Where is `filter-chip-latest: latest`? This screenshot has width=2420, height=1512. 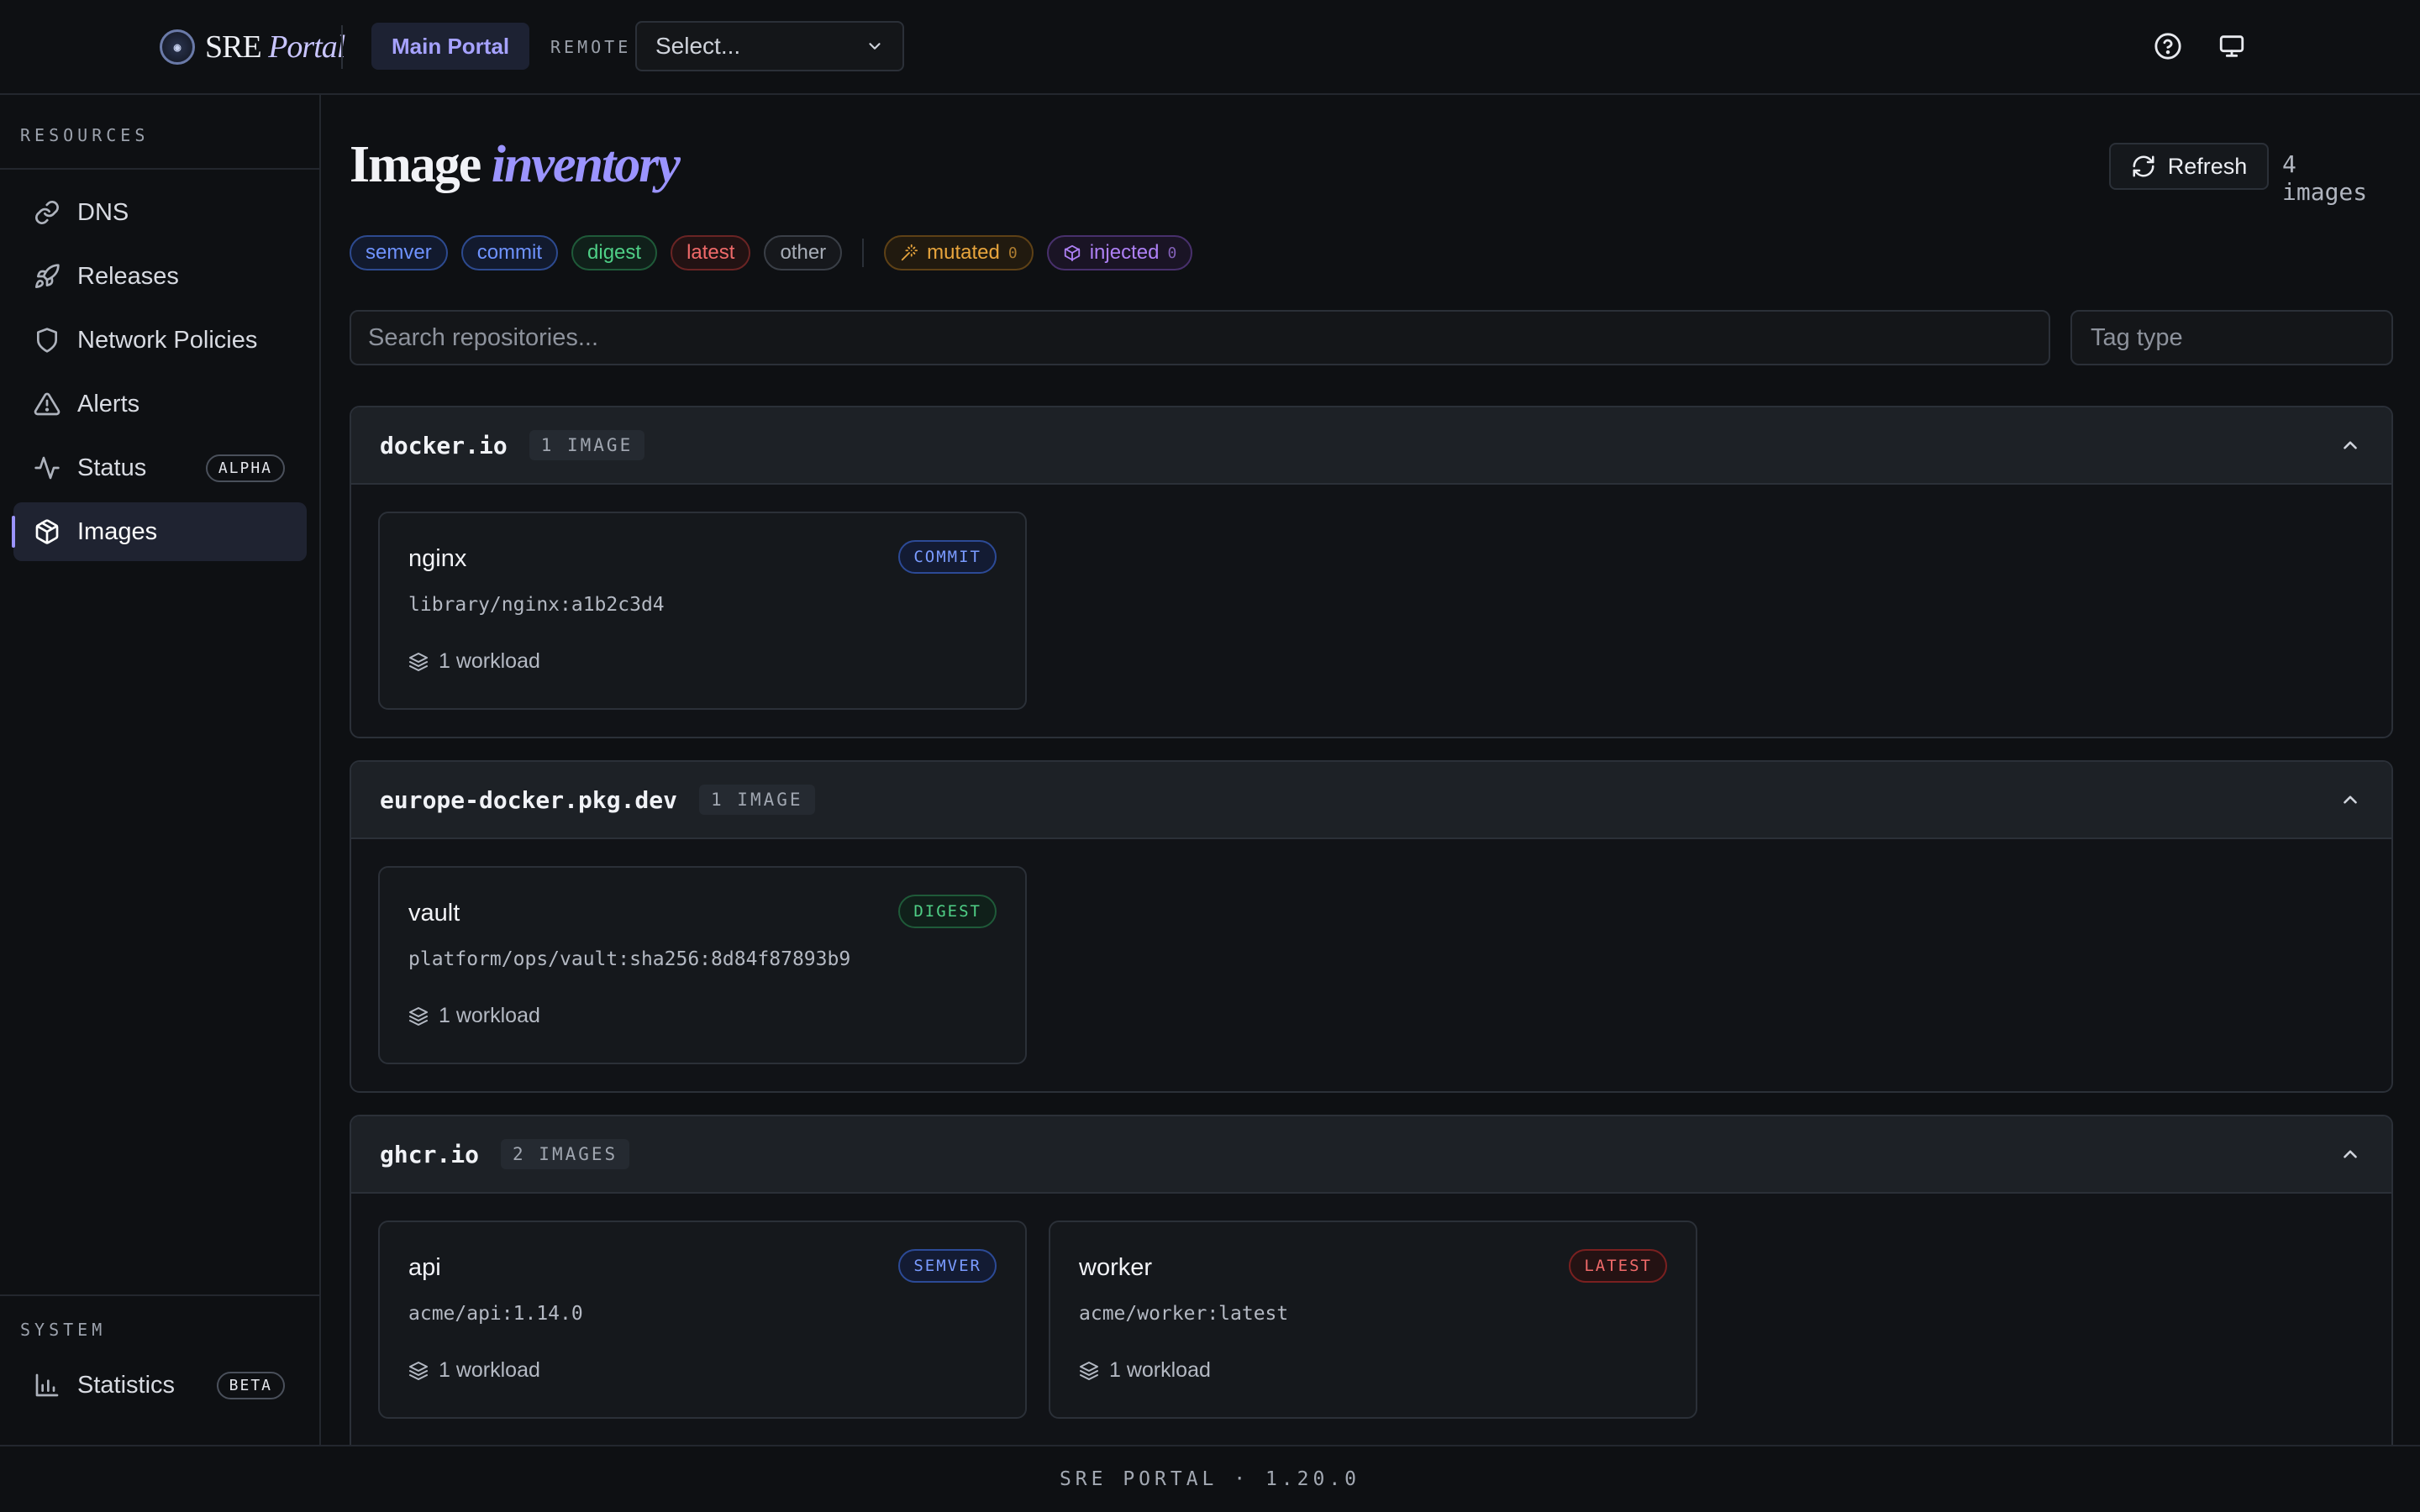 filter-chip-latest: latest is located at coordinates (711, 252).